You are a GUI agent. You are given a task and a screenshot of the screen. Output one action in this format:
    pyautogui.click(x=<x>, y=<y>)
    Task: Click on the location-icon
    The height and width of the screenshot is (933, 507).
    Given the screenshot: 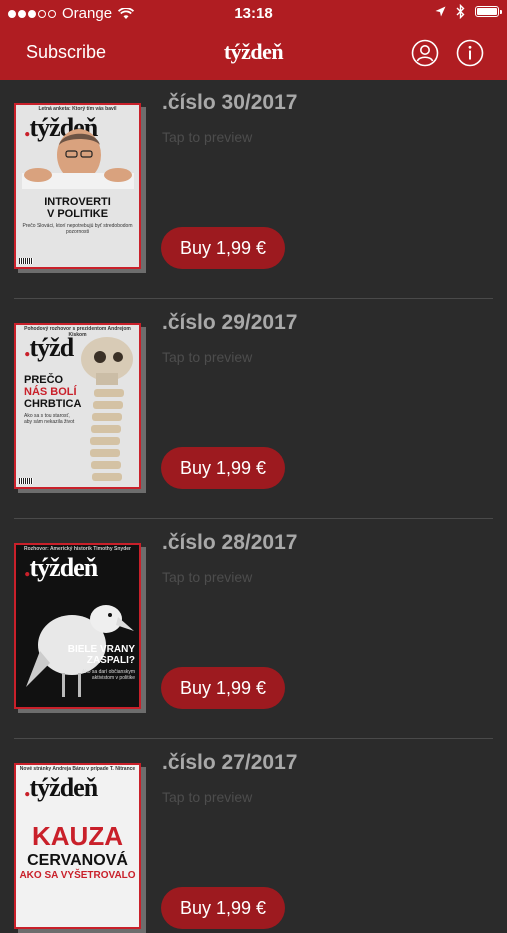 What is the action you would take?
    pyautogui.click(x=440, y=11)
    